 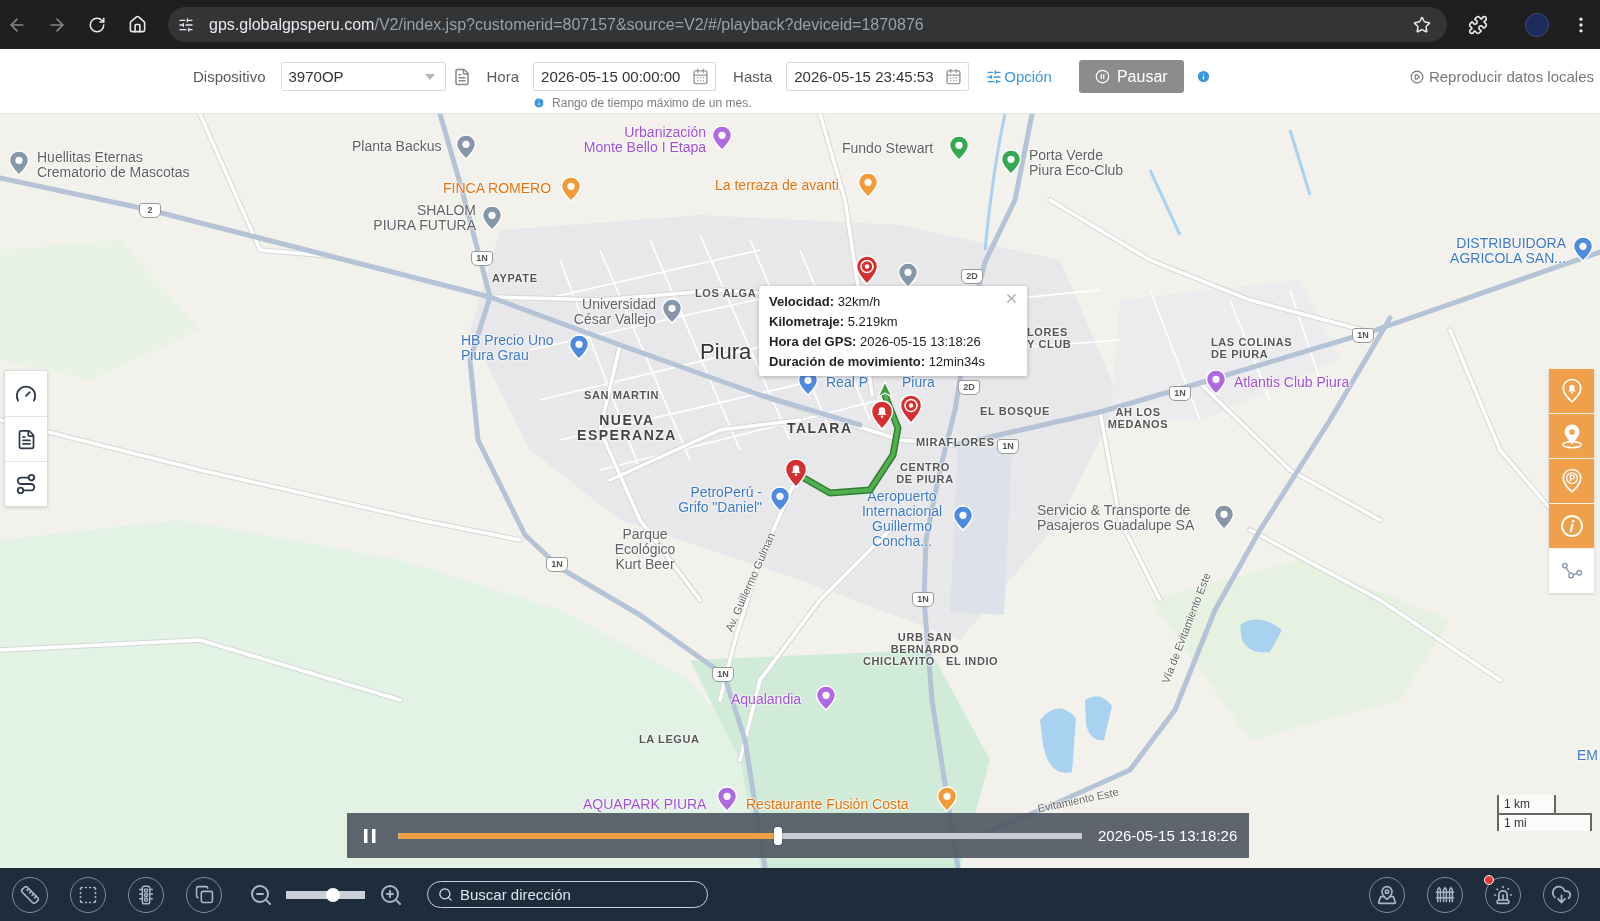 What do you see at coordinates (567, 894) in the screenshot?
I see `search-field: Buscar dirección` at bounding box center [567, 894].